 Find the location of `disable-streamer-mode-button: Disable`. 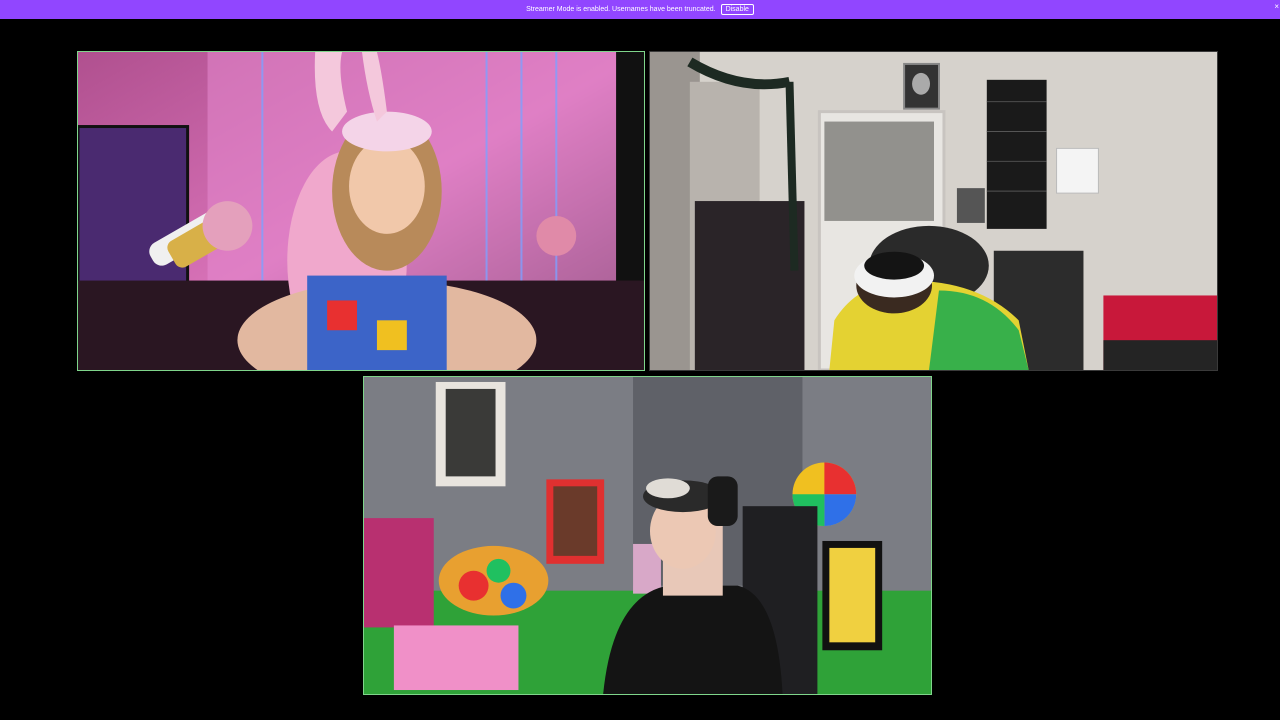

disable-streamer-mode-button: Disable is located at coordinates (737, 9).